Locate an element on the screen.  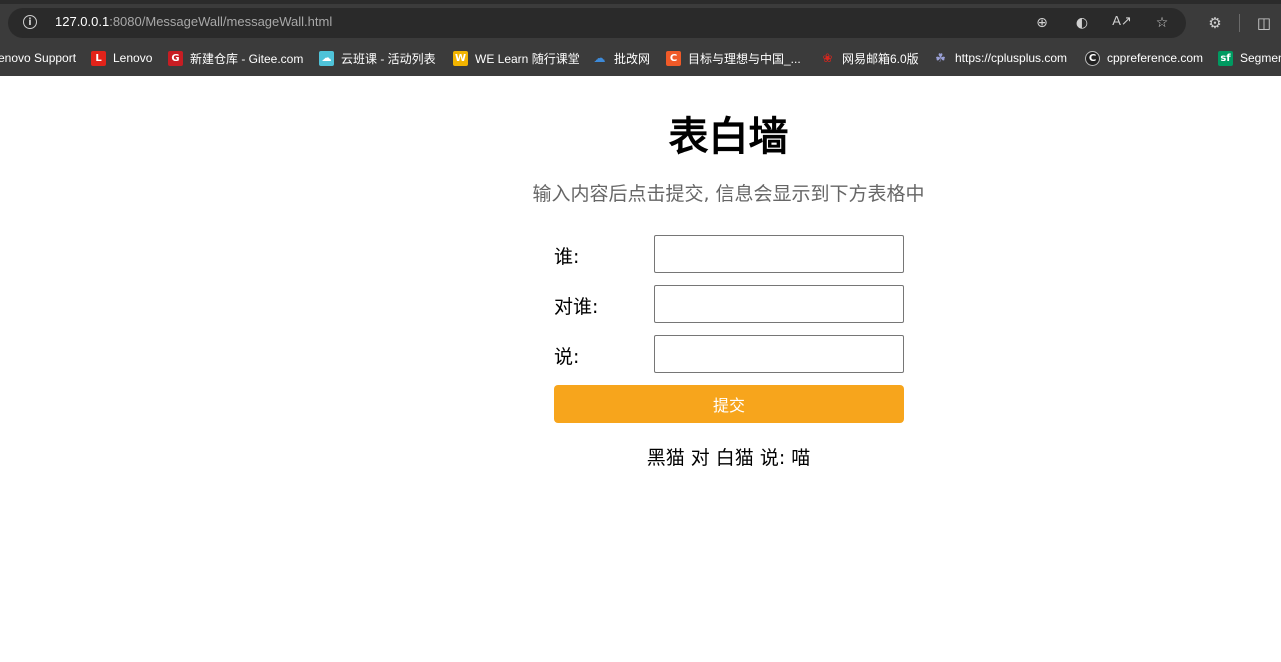
bookmark-cloud-class: ☁ 云班课 - 活动列表 is located at coordinates (377, 58).